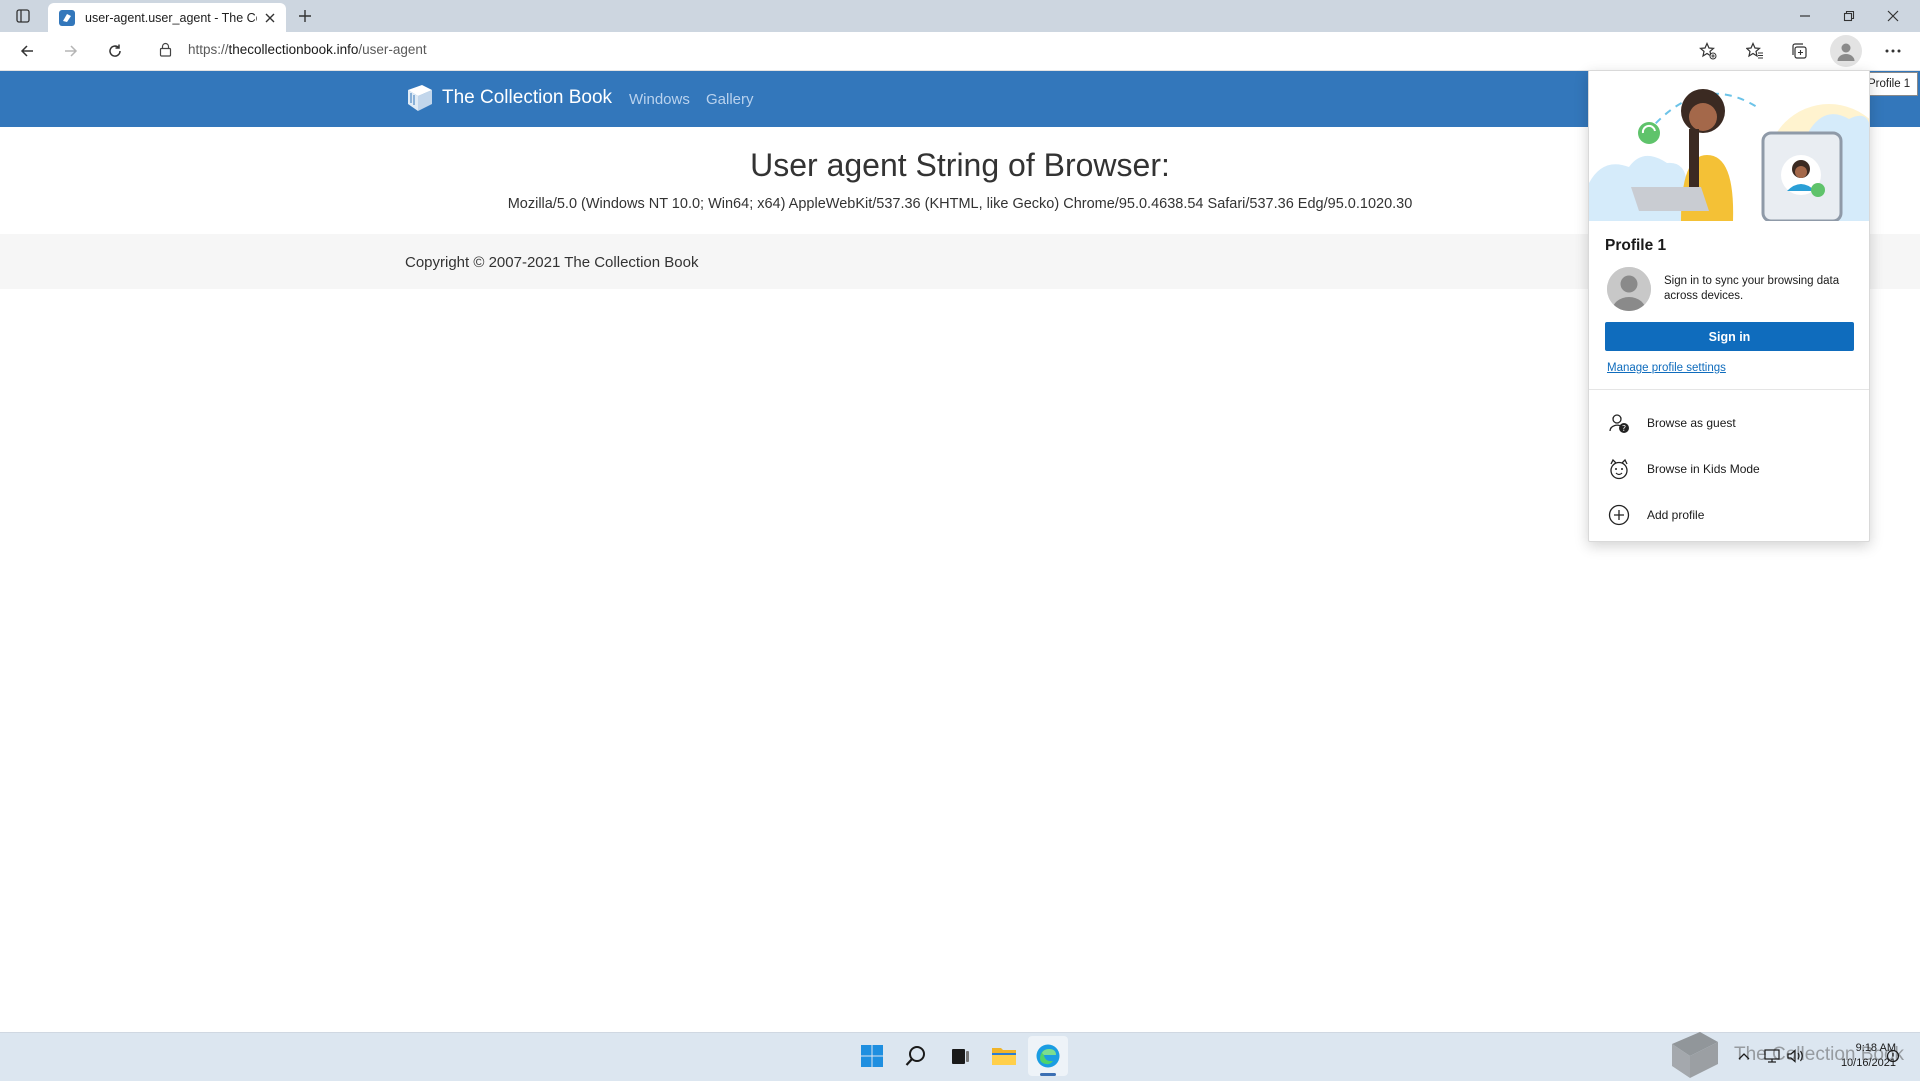  I want to click on browse-as-guest-item: ? Browse as guest, so click(1729, 423).